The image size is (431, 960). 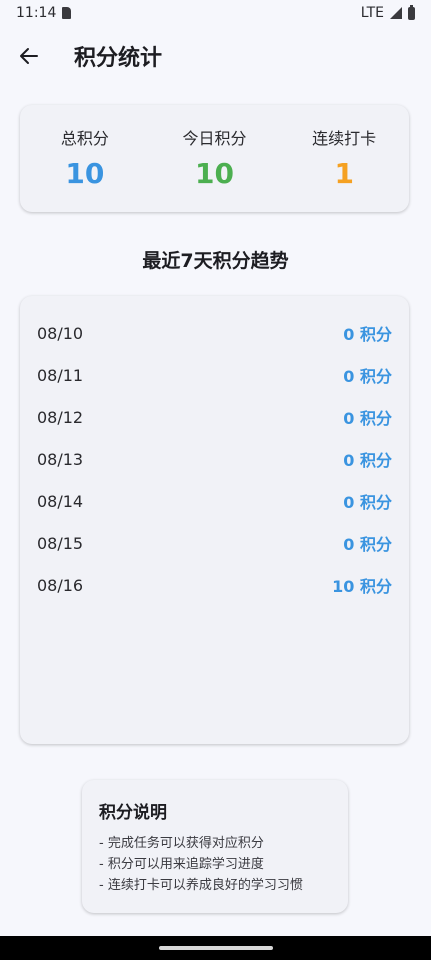 What do you see at coordinates (201, 885) in the screenshot?
I see `info-line: - 连续打卡可以养成良好的学习习惯` at bounding box center [201, 885].